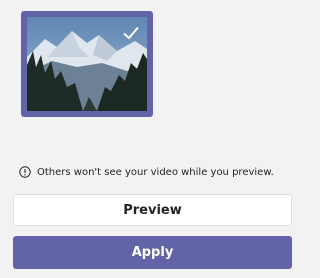 Image resolution: width=320 pixels, height=278 pixels. What do you see at coordinates (131, 33) in the screenshot?
I see `checkmark-icon` at bounding box center [131, 33].